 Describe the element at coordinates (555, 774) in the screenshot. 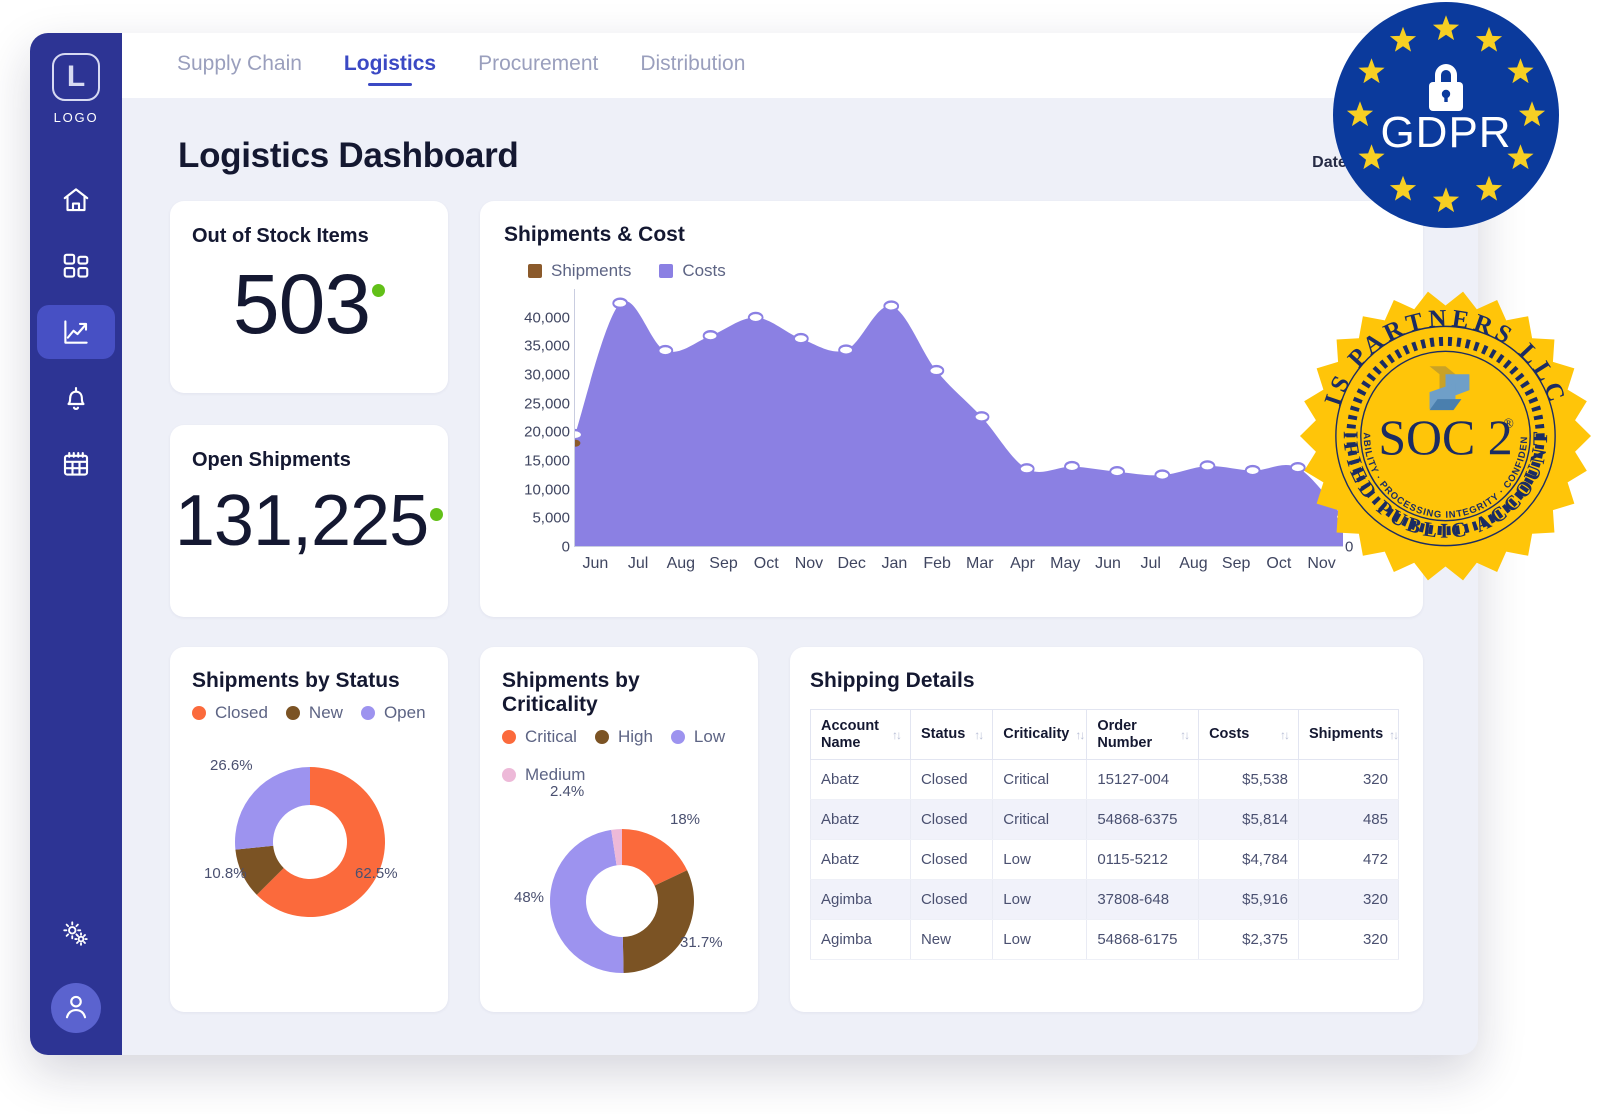

I see `legend-label: Medium` at that location.